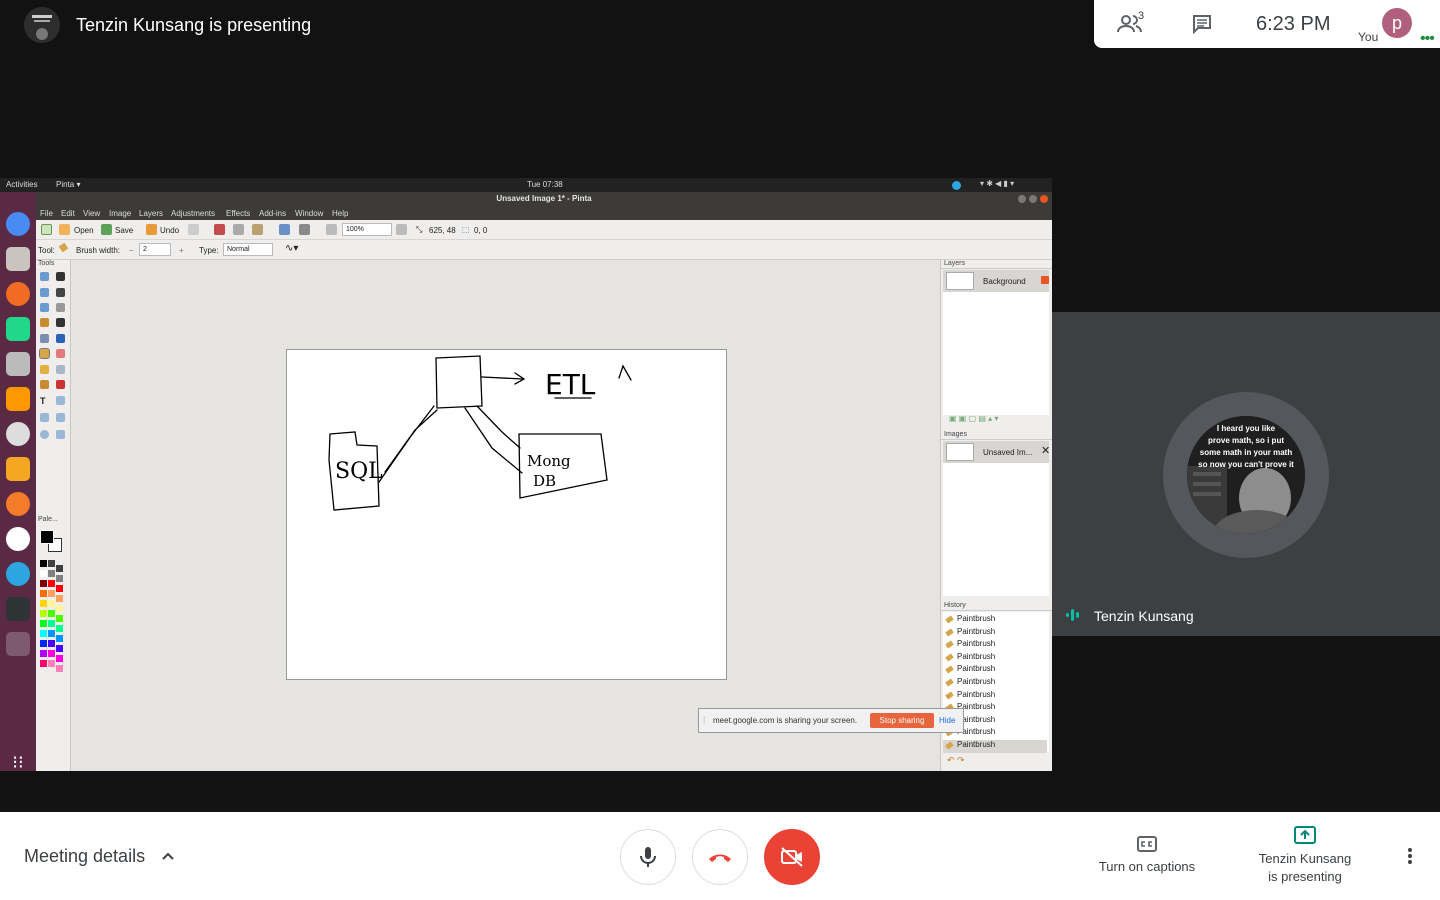 Image resolution: width=1440 pixels, height=900 pixels. I want to click on telegram-icon, so click(18, 574).